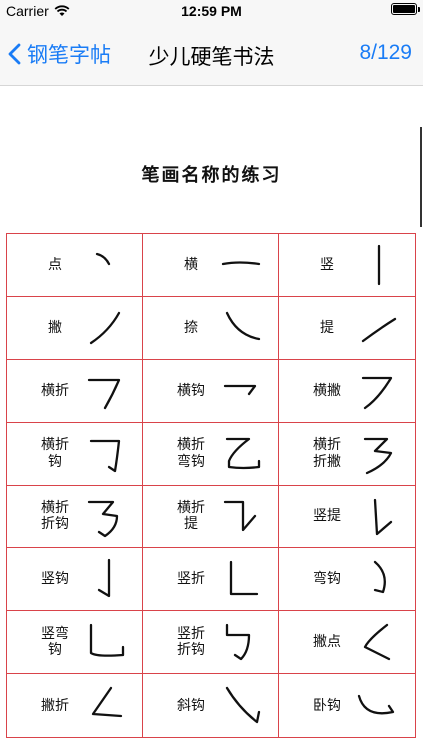 The image size is (423, 750). Describe the element at coordinates (191, 705) in the screenshot. I see `stroke-name: 斜钩` at that location.